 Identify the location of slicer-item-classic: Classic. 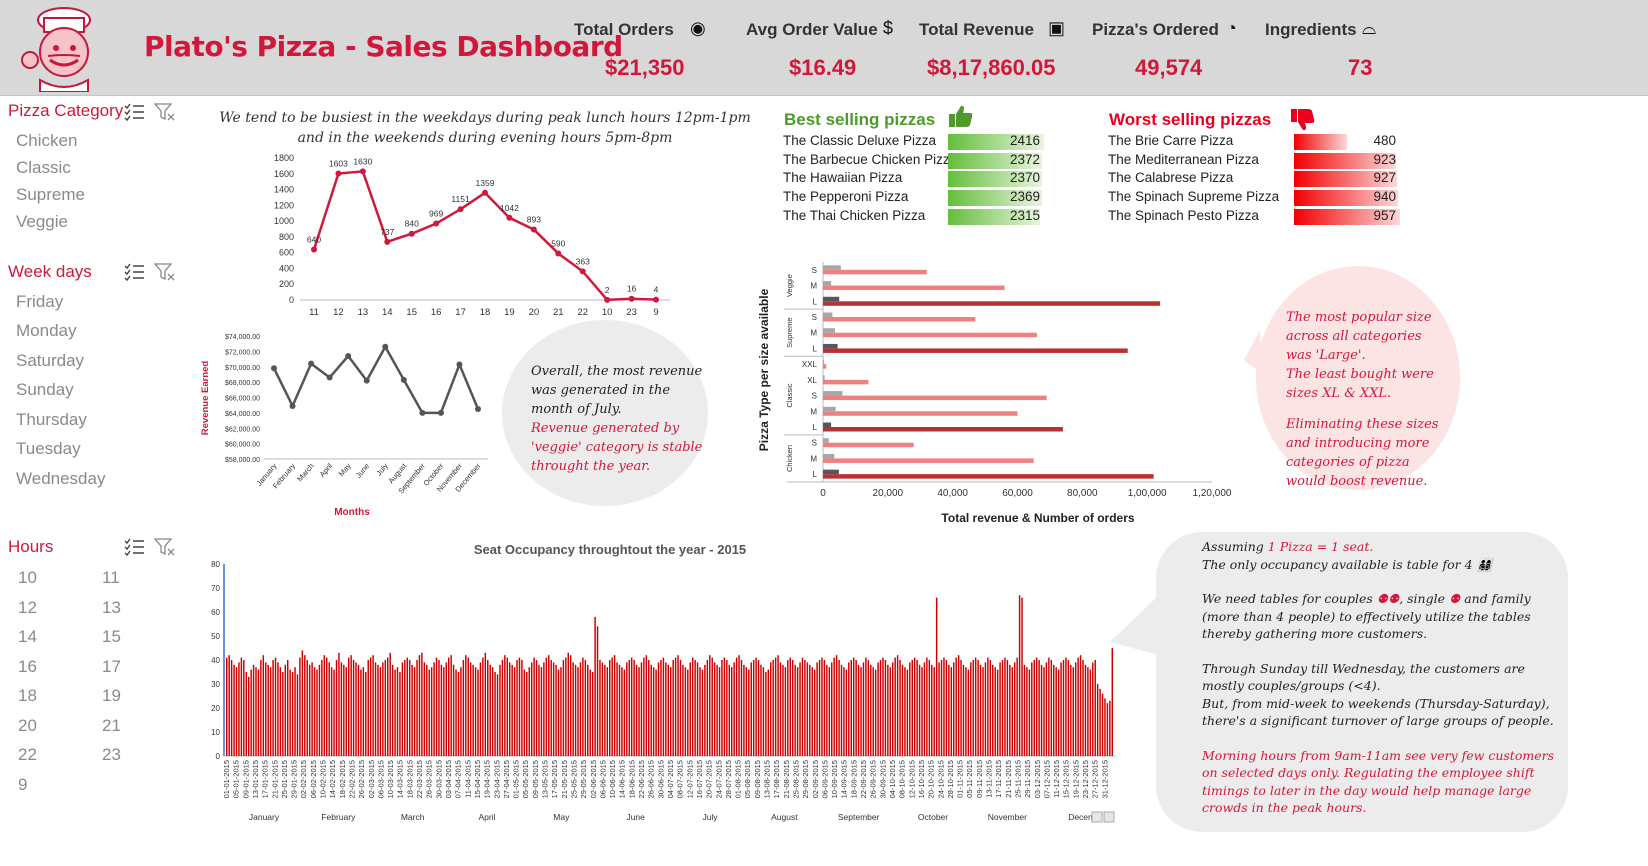
(43, 168).